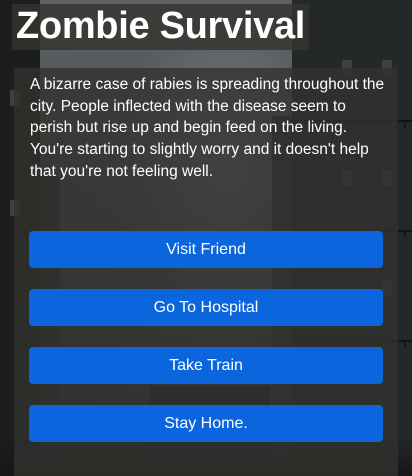 The width and height of the screenshot is (412, 476). I want to click on choice-button-stay-home: Stay Home., so click(206, 423).